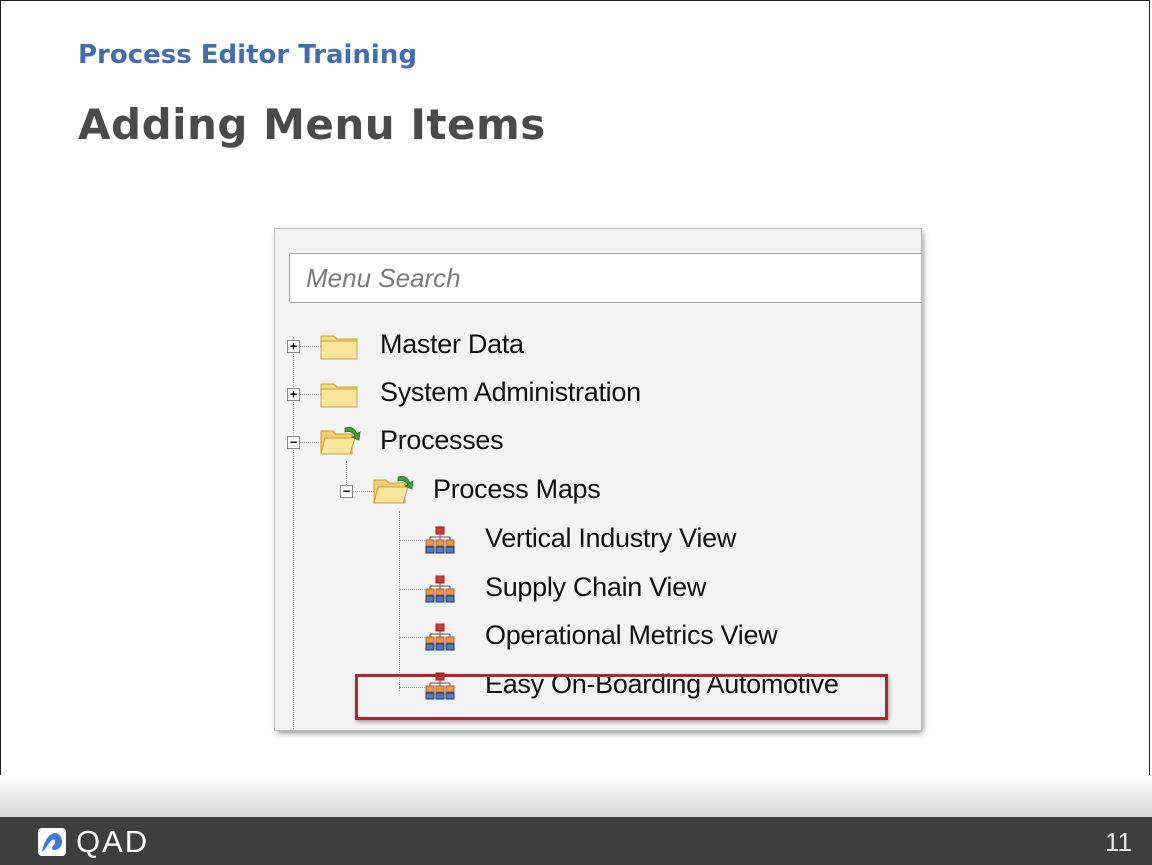 The width and height of the screenshot is (1152, 865). What do you see at coordinates (611, 538) in the screenshot?
I see `tree-item-label: Vertical Industry View` at bounding box center [611, 538].